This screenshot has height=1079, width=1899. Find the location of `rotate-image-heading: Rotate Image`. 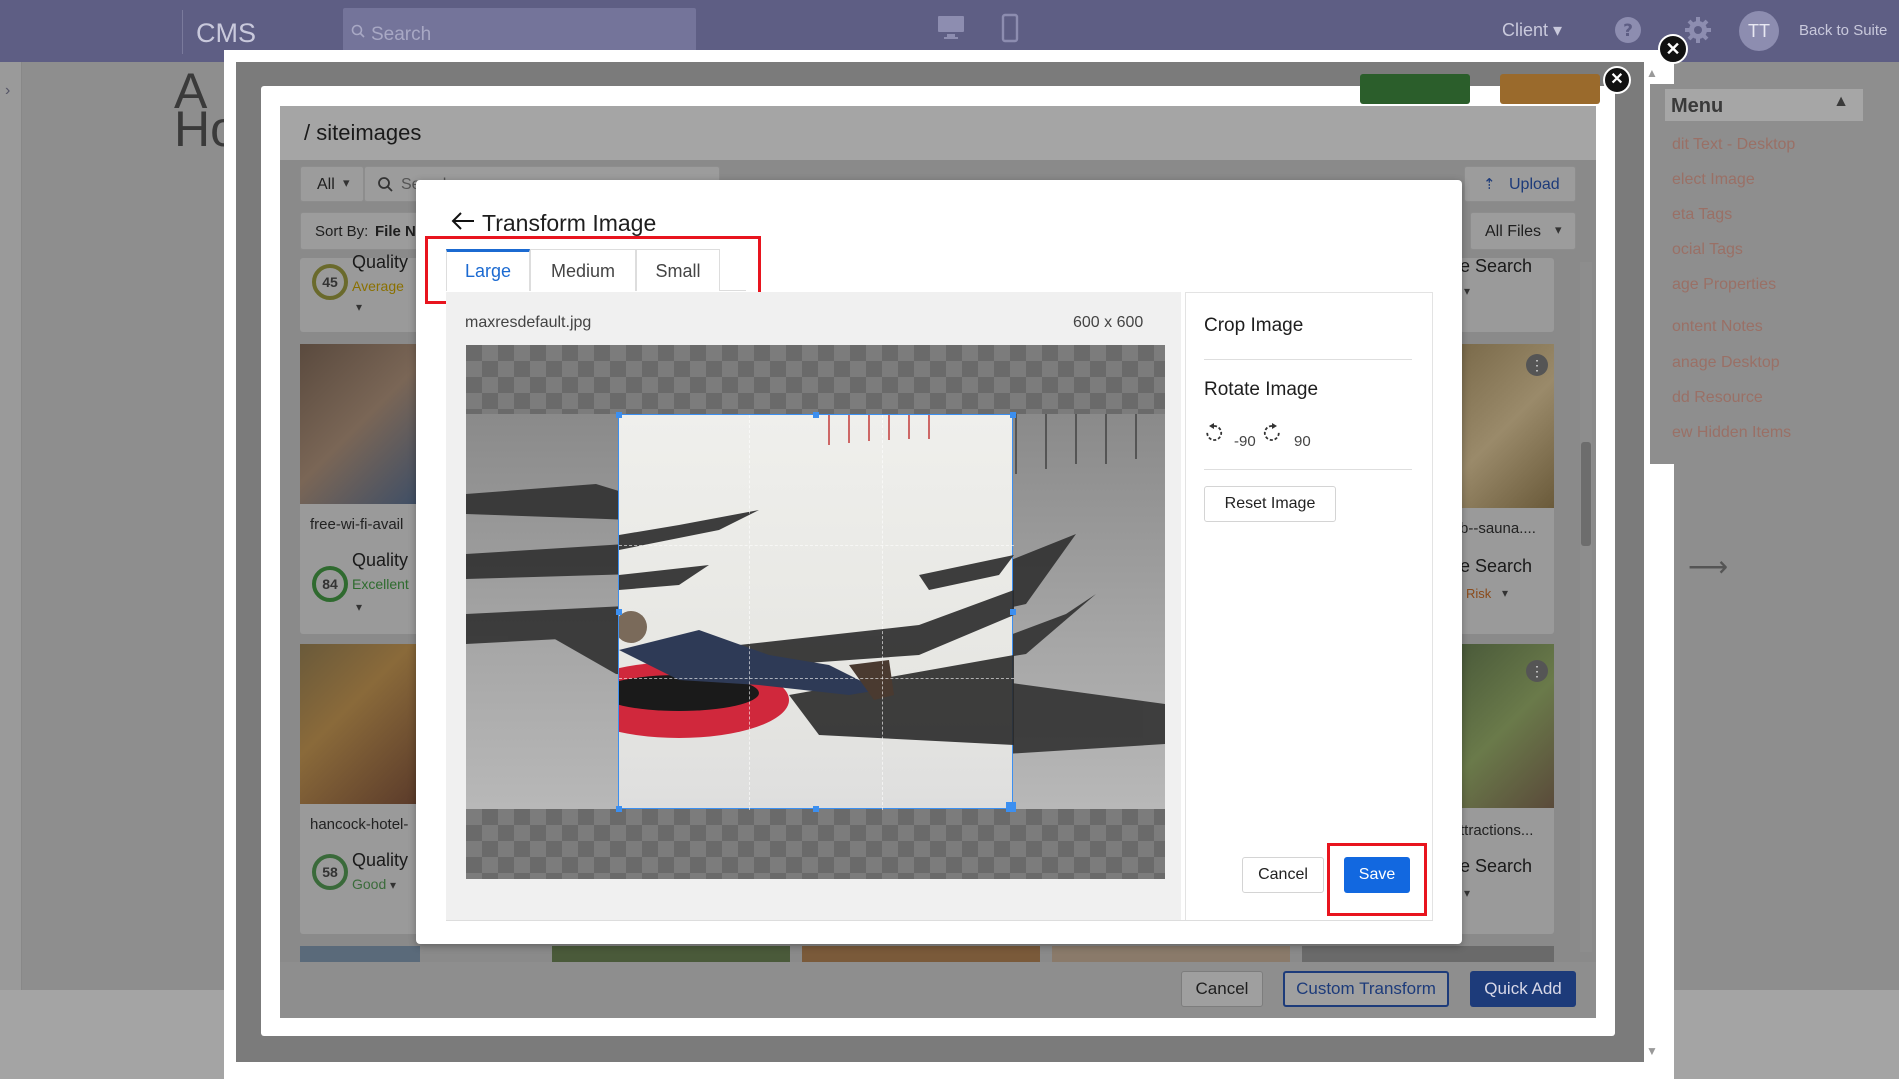

rotate-image-heading: Rotate Image is located at coordinates (1261, 389).